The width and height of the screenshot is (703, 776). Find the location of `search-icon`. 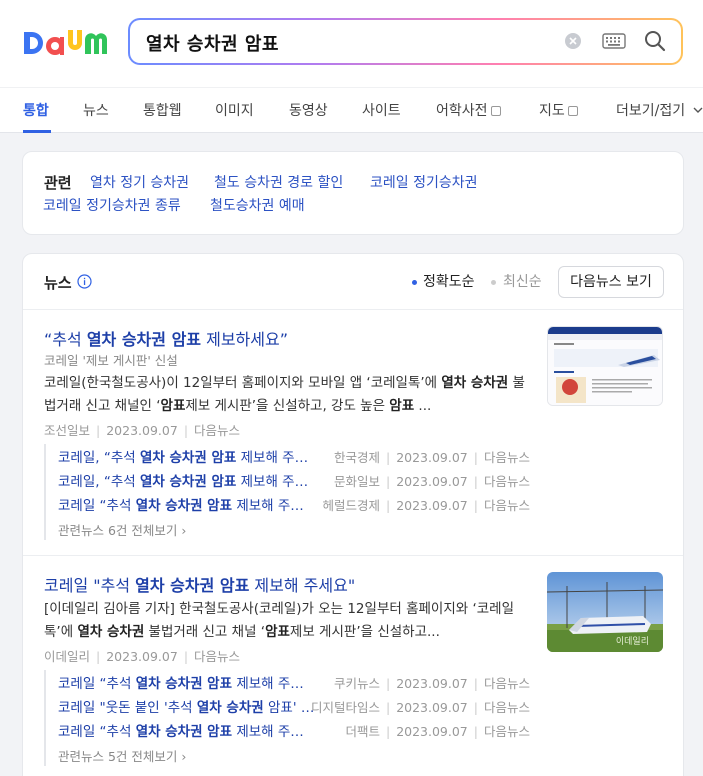

search-icon is located at coordinates (655, 41).